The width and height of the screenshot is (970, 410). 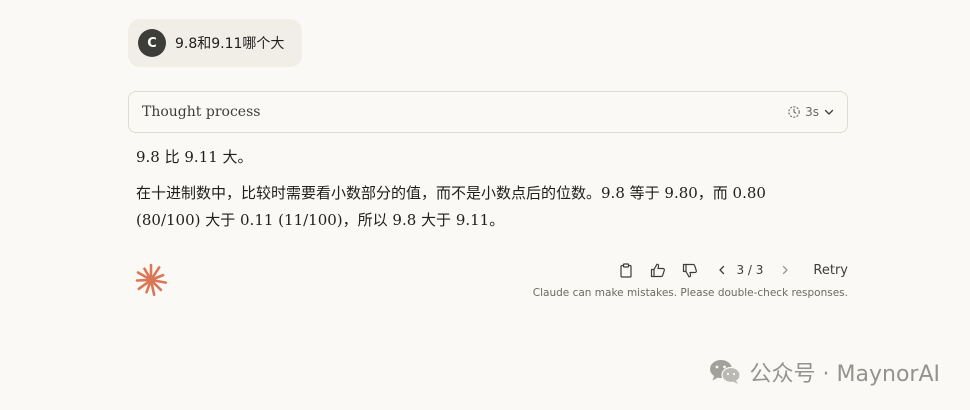 I want to click on thought-process-toggle: Thought process 3s, so click(x=488, y=112).